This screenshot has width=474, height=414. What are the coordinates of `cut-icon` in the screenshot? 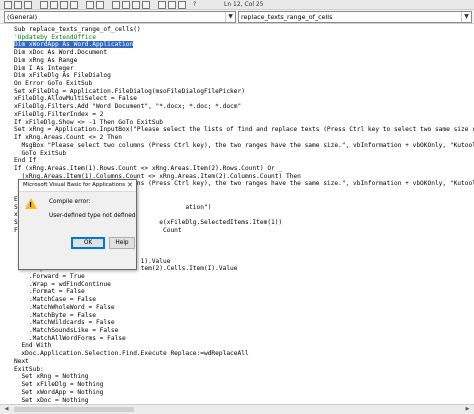 It's located at (44, 5).